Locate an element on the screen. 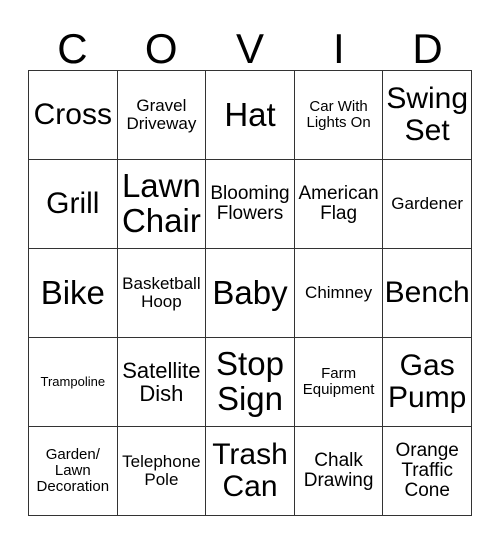 This screenshot has width=500, height=544. bingo-cell-label: Farm Equipment is located at coordinates (338, 381).